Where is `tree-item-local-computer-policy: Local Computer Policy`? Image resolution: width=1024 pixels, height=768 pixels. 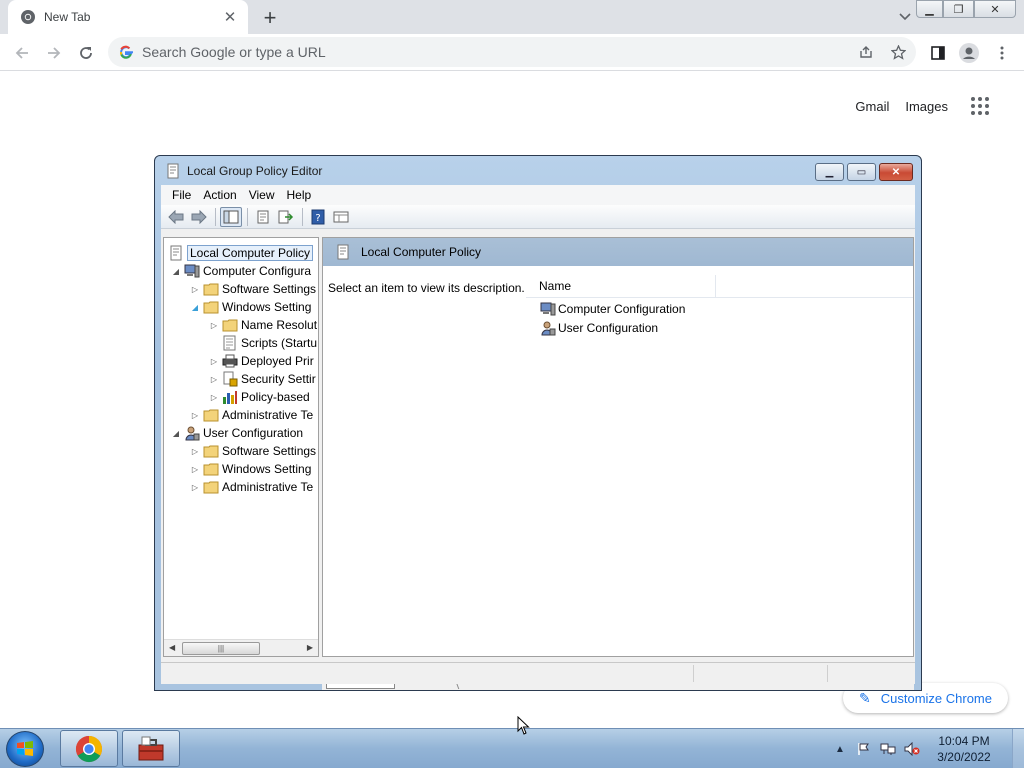
tree-item-local-computer-policy: Local Computer Policy is located at coordinates (240, 253).